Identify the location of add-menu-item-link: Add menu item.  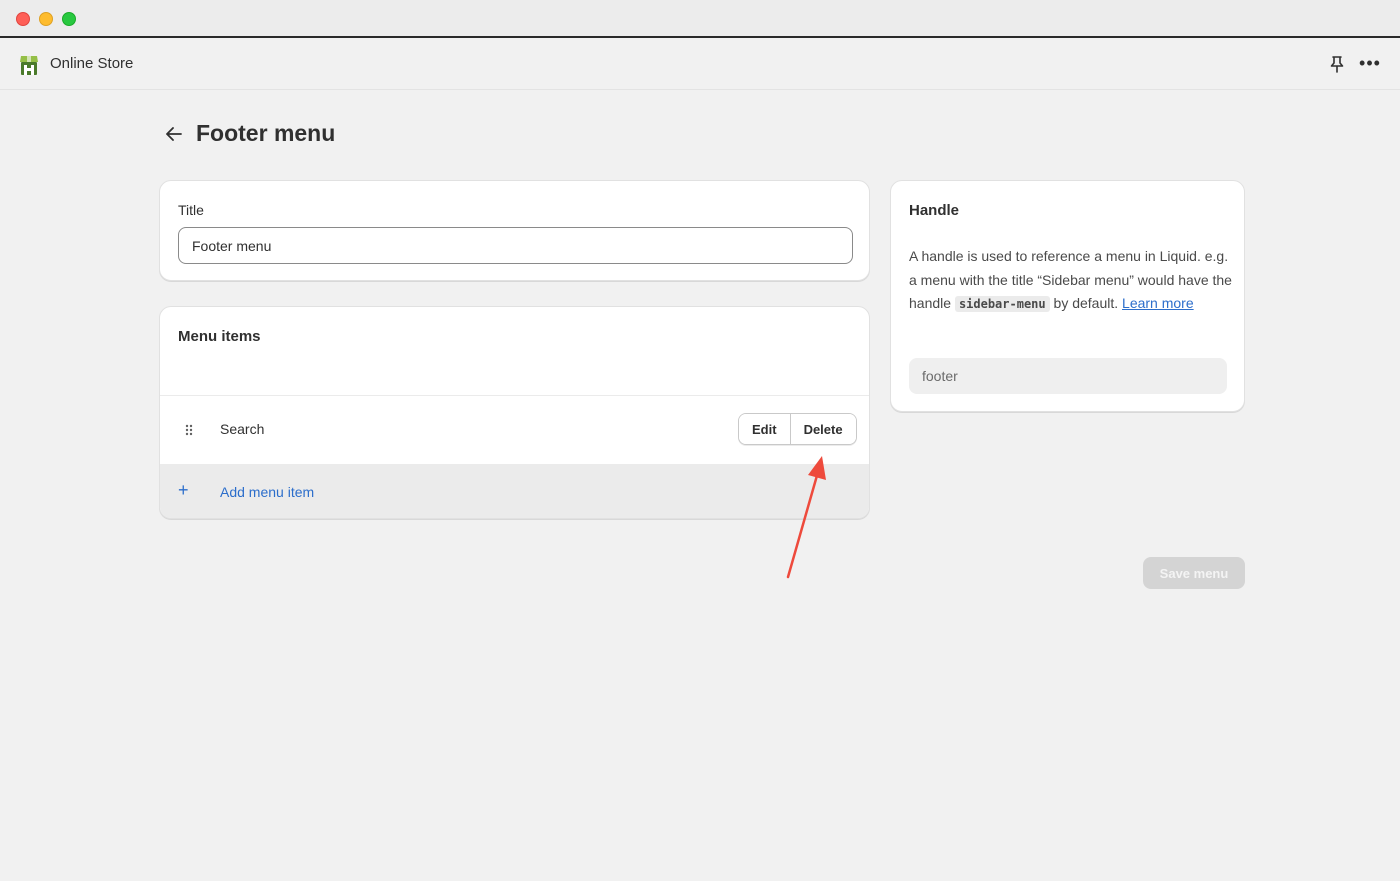
(267, 492).